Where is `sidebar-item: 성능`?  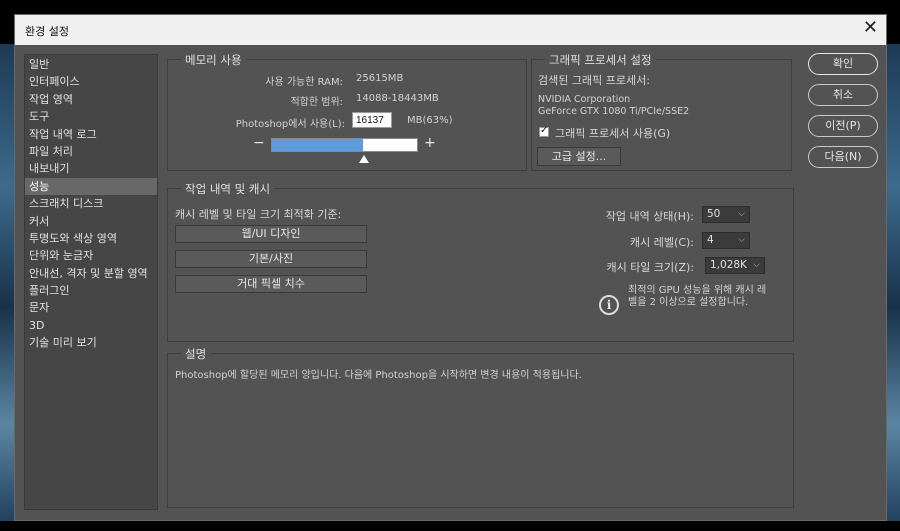
sidebar-item: 성능 is located at coordinates (91, 186).